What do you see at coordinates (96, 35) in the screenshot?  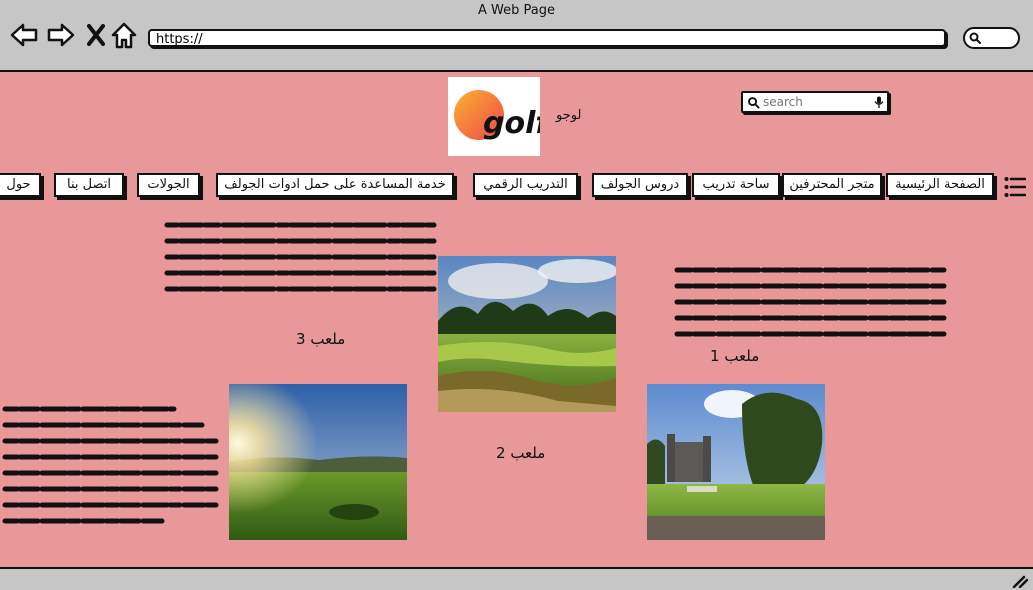 I see `close-icon` at bounding box center [96, 35].